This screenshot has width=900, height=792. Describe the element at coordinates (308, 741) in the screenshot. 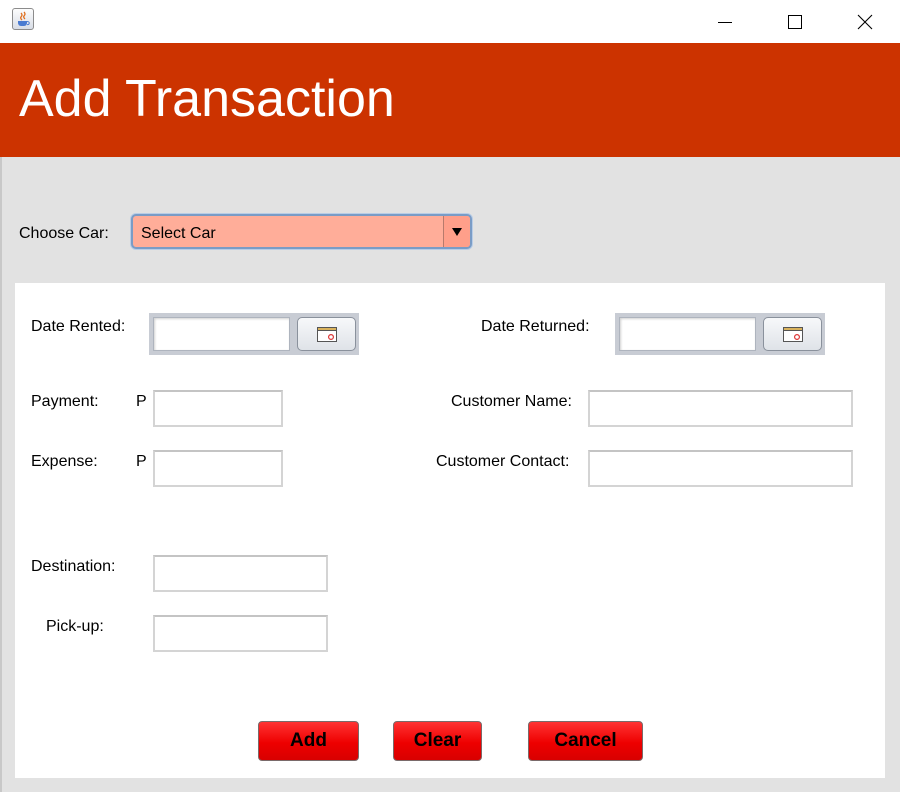

I see `add-button: Add` at that location.